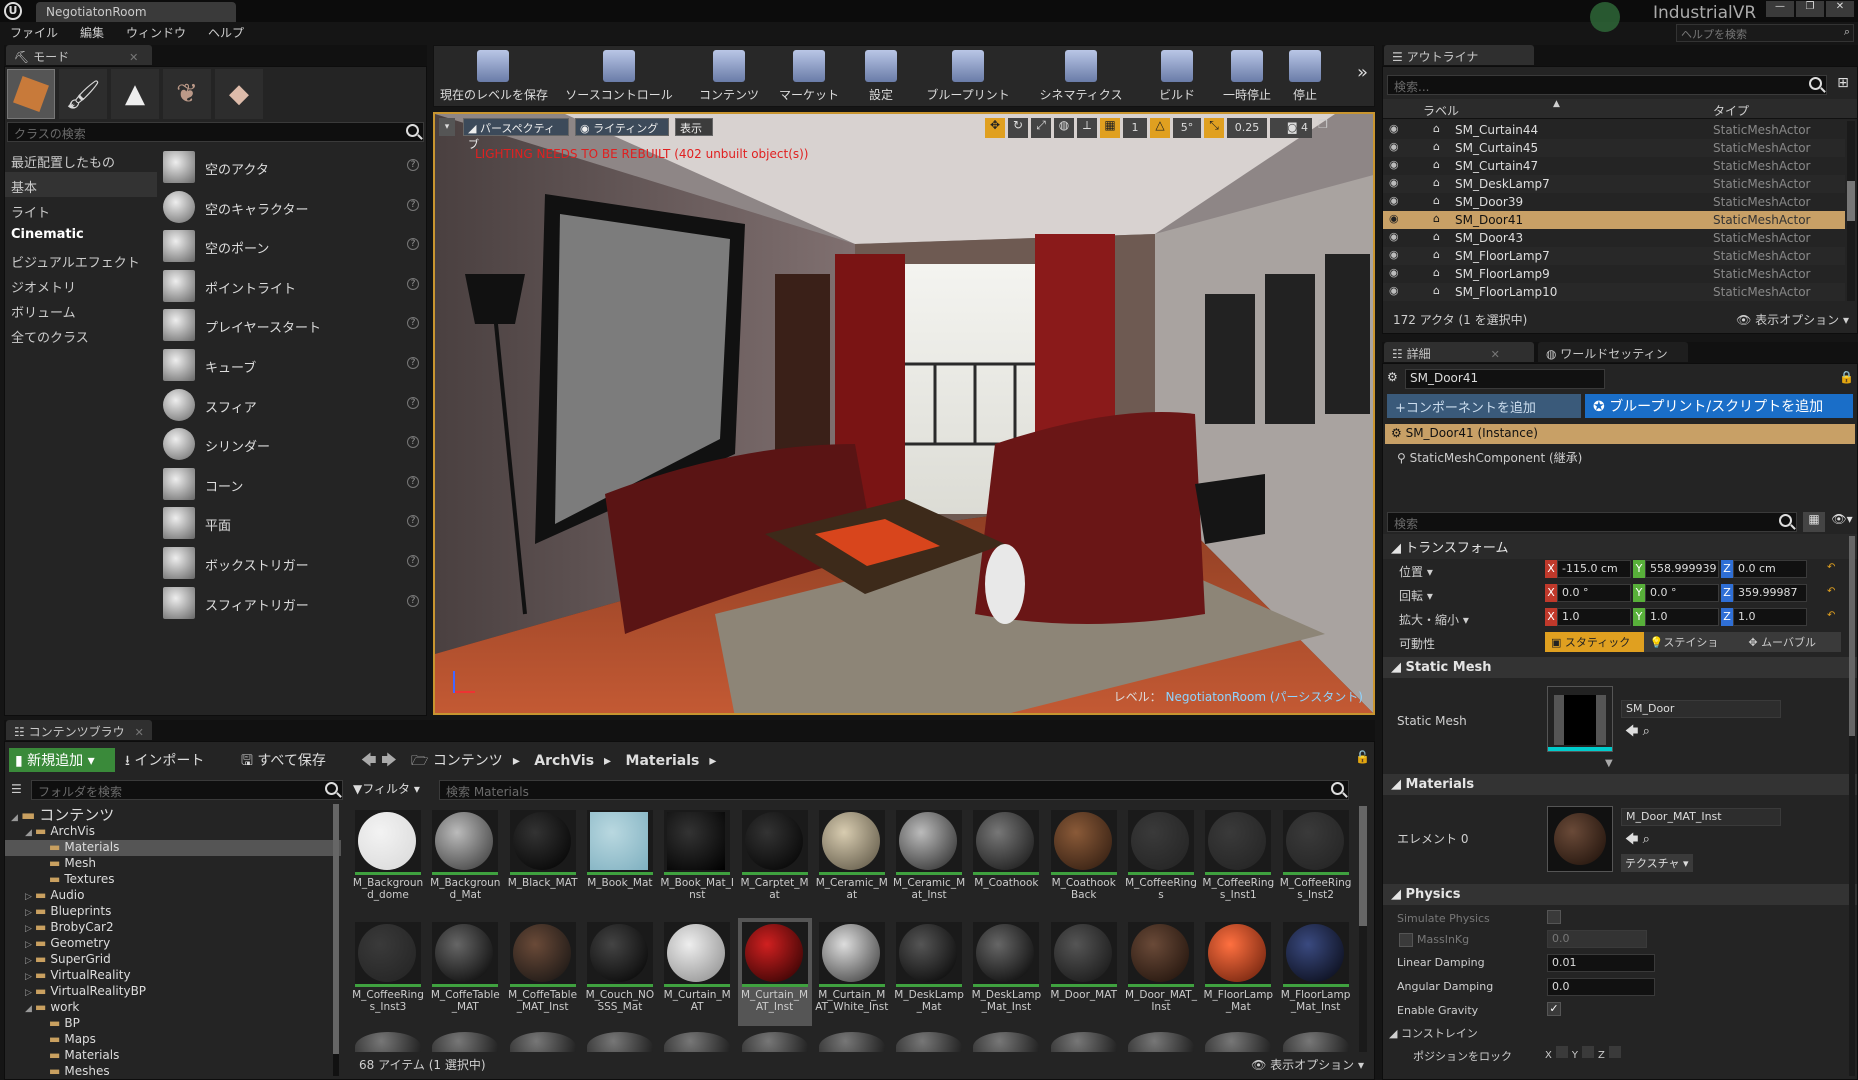 This screenshot has width=1858, height=1080. What do you see at coordinates (81, 159) in the screenshot?
I see `modes-category-item: 最近配置したもの` at bounding box center [81, 159].